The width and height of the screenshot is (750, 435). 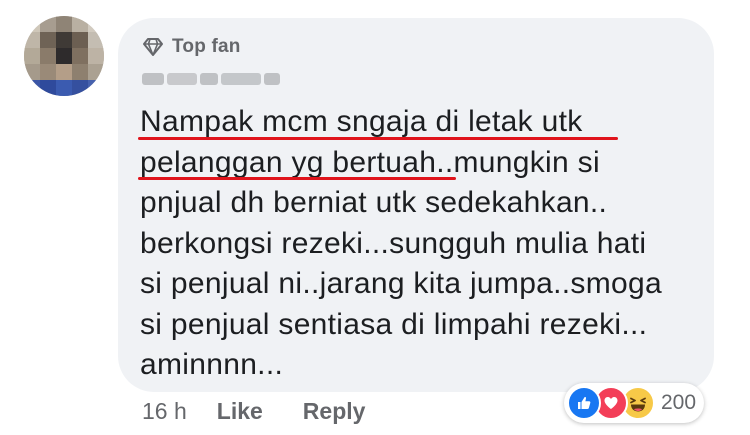 What do you see at coordinates (64, 56) in the screenshot?
I see `avatar` at bounding box center [64, 56].